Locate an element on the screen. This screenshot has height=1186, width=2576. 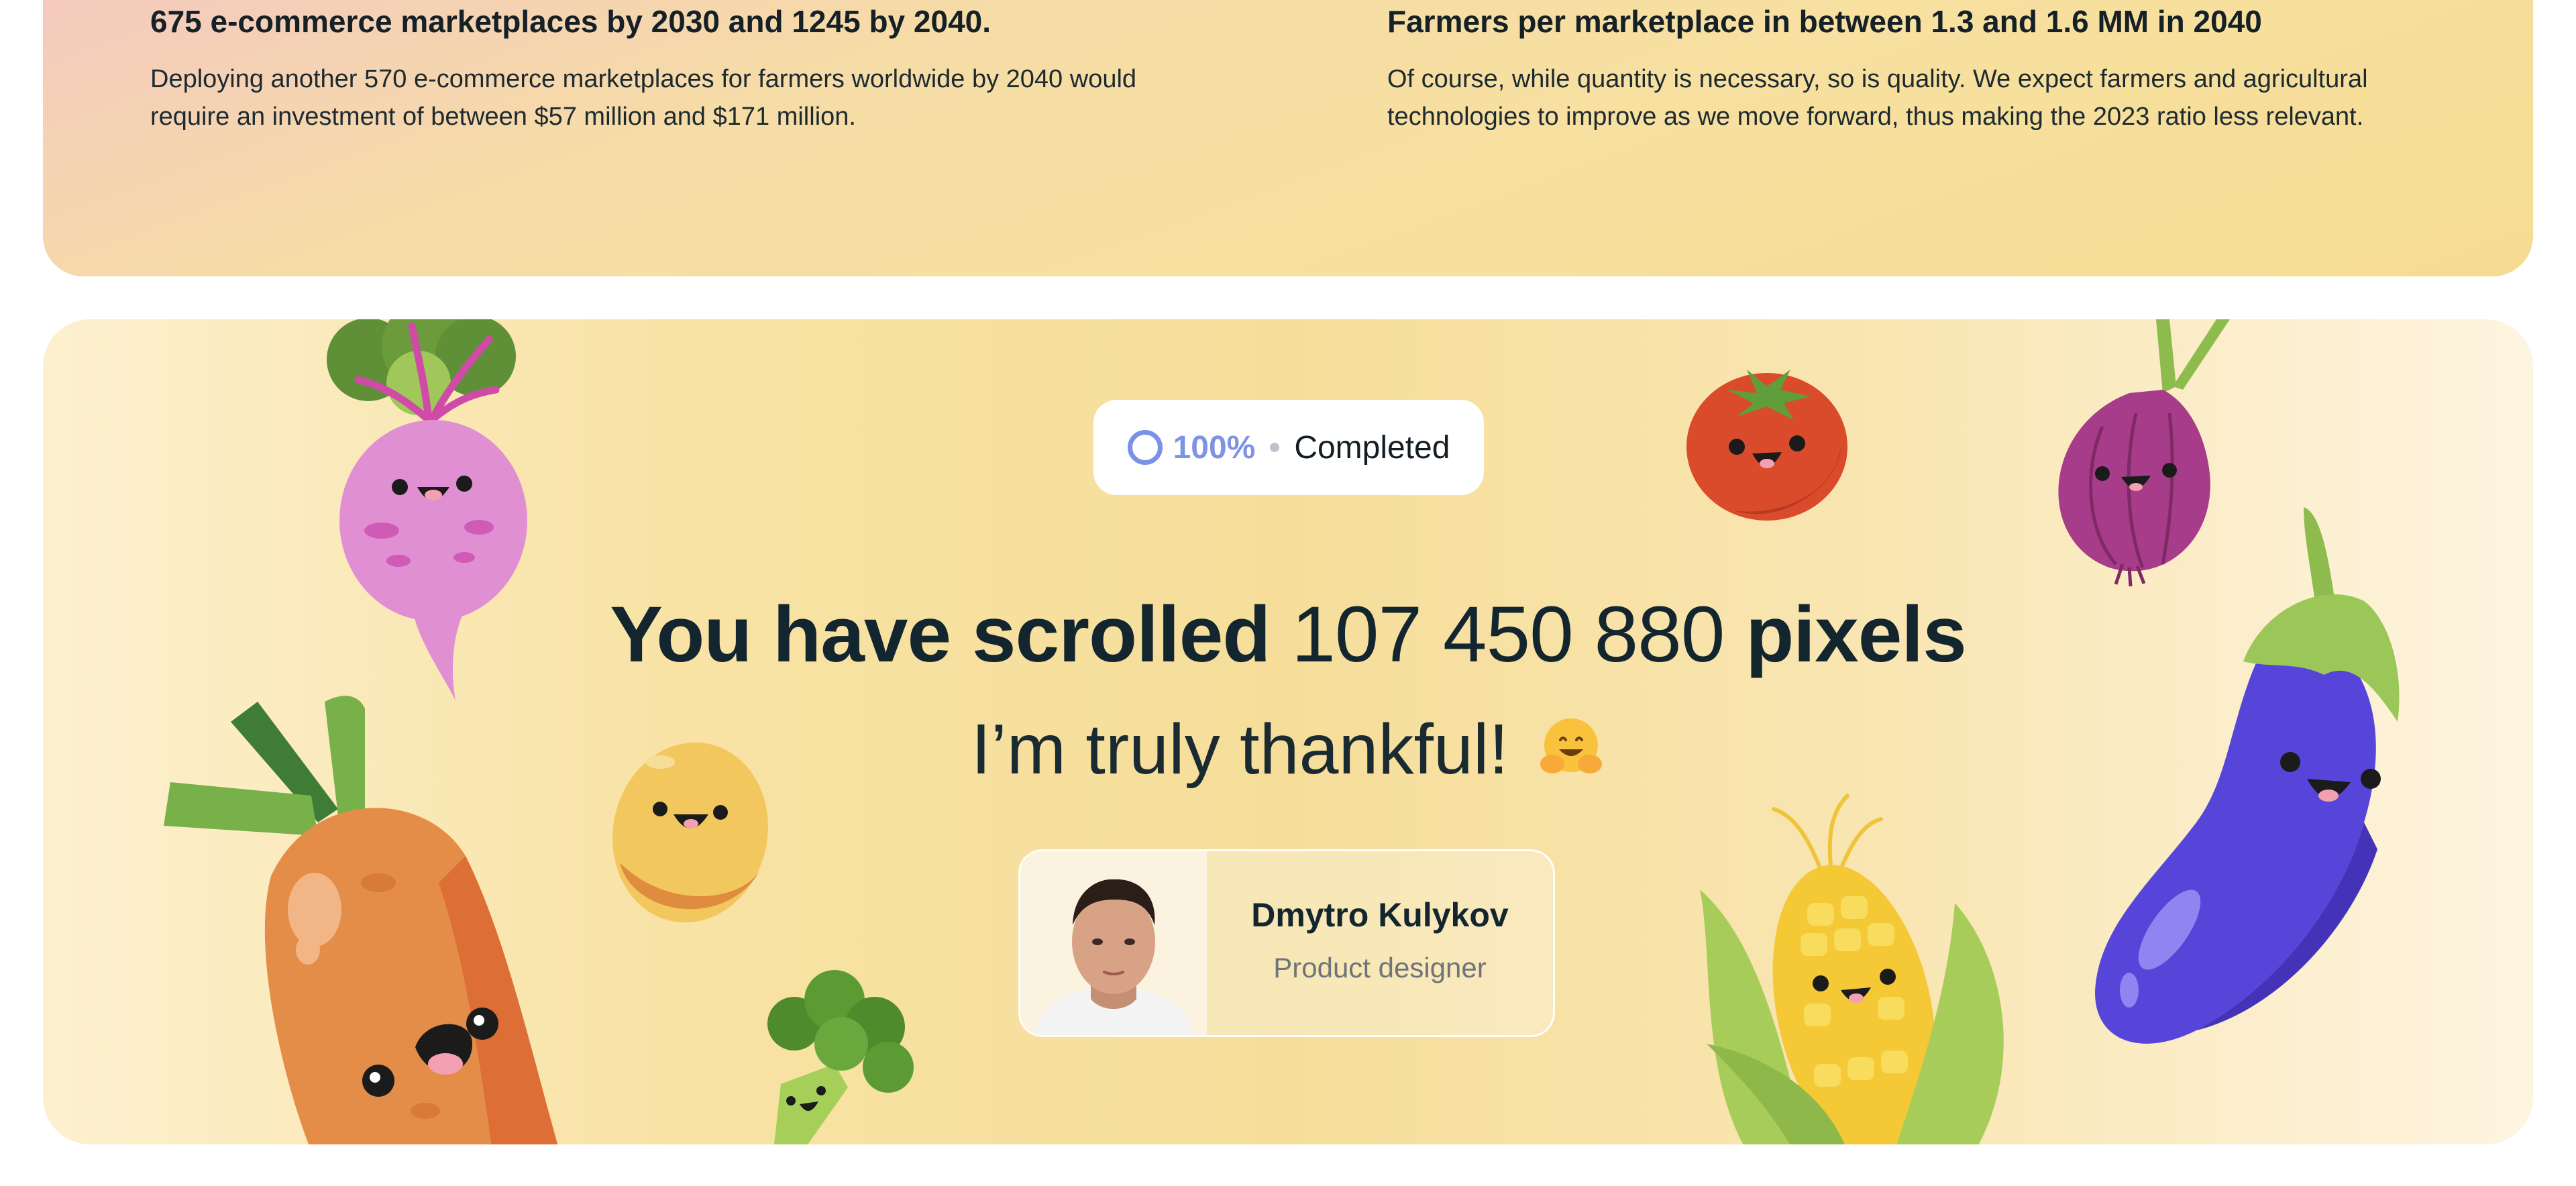
thanks-message: I’m truly thankful! is located at coordinates (1288, 749).